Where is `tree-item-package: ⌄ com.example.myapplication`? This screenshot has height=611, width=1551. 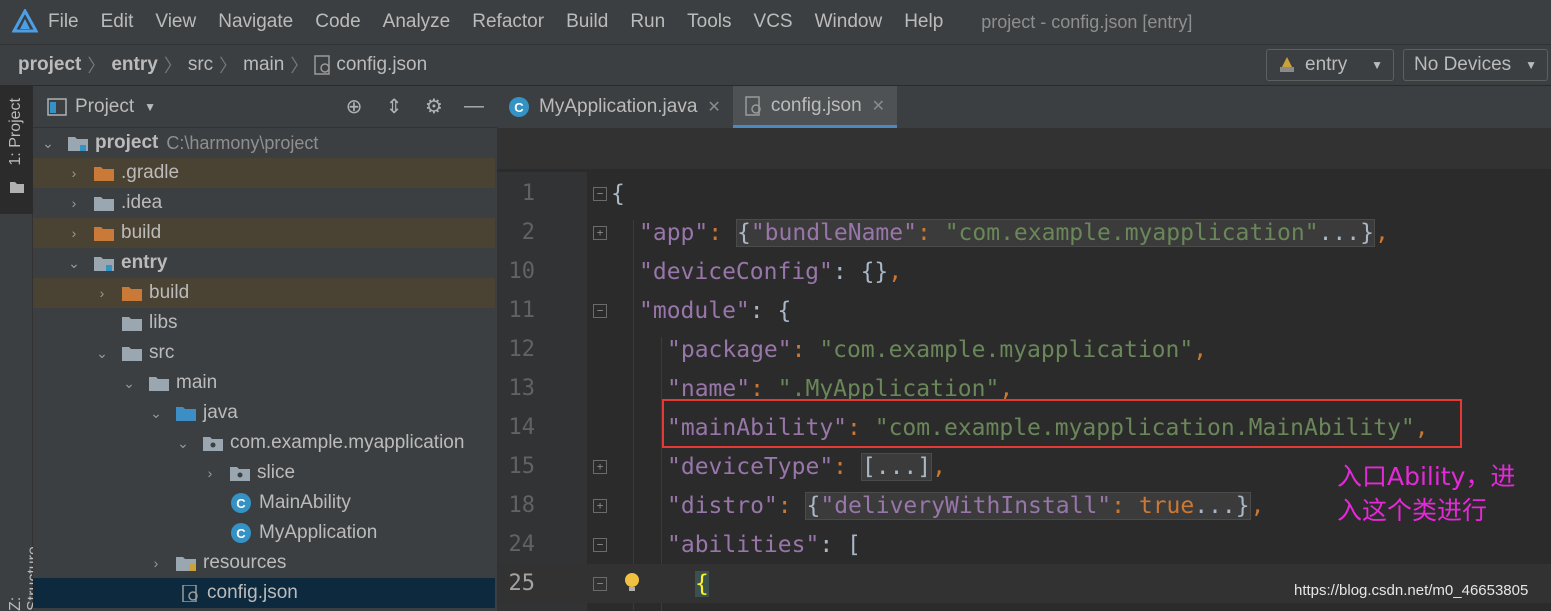 tree-item-package: ⌄ com.example.myapplication is located at coordinates (264, 443).